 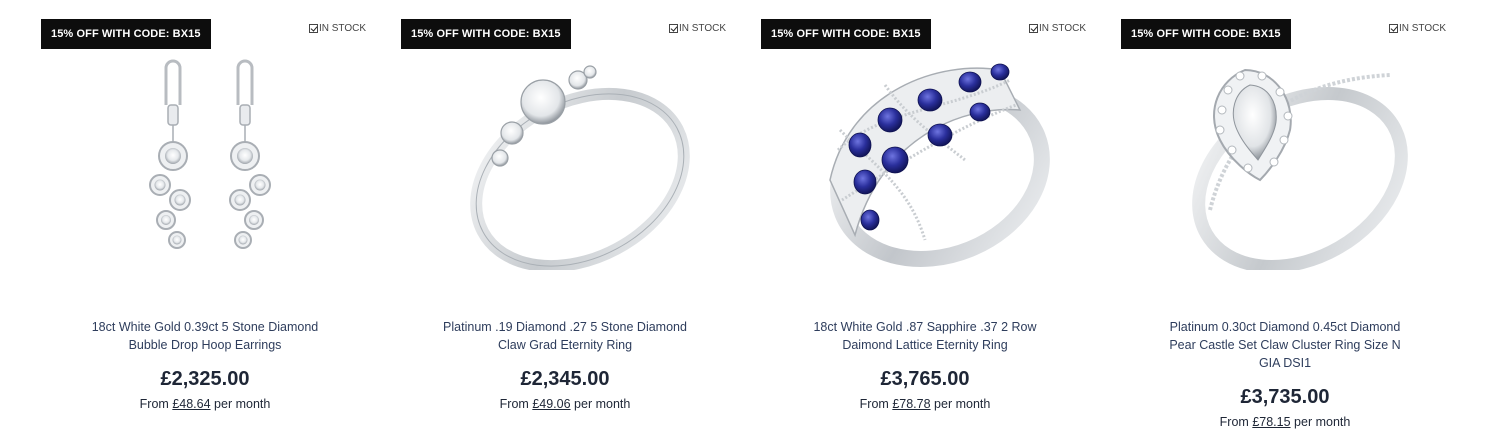 I want to click on diamond-drop-earrings-icon, so click(x=210, y=154).